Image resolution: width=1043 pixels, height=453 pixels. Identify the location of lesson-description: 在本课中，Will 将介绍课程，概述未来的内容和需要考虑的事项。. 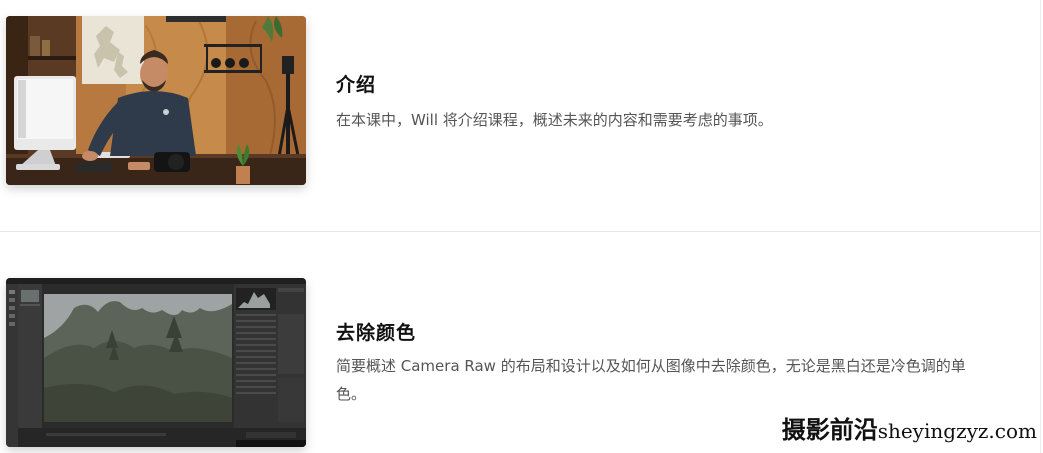
(554, 120).